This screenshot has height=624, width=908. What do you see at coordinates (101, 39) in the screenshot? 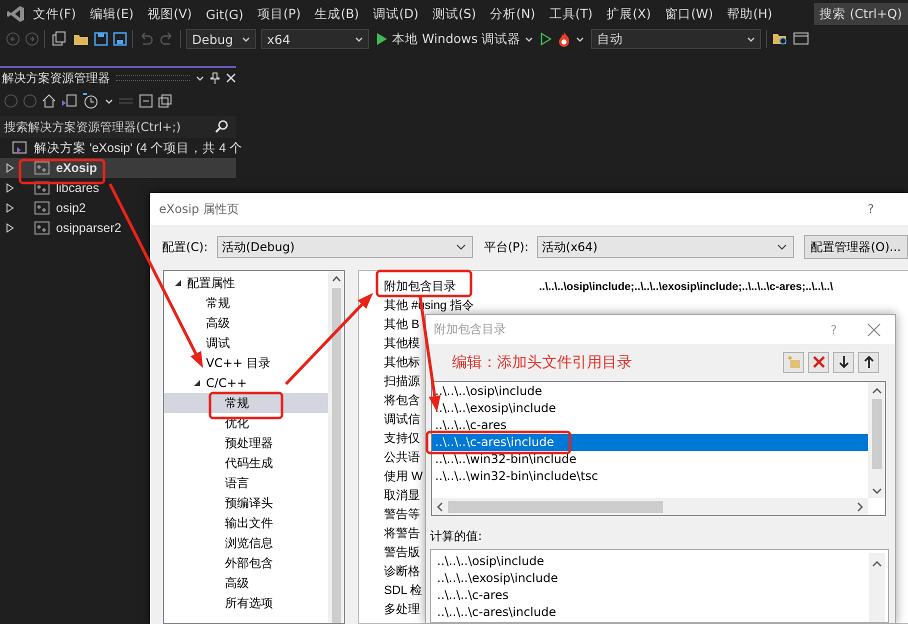
I see `save-icon` at bounding box center [101, 39].